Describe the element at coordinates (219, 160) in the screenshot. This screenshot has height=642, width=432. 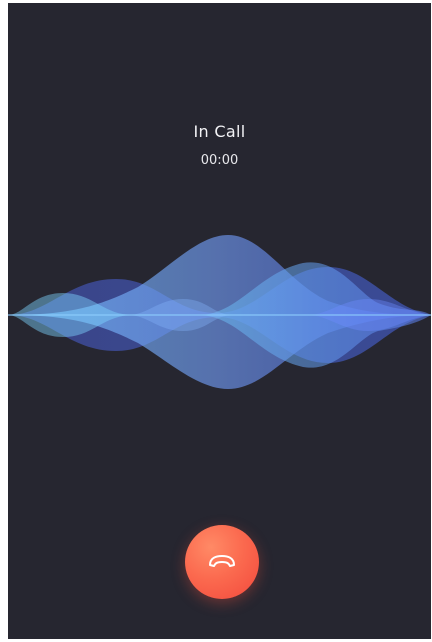
I see `call-timer: 00:00` at that location.